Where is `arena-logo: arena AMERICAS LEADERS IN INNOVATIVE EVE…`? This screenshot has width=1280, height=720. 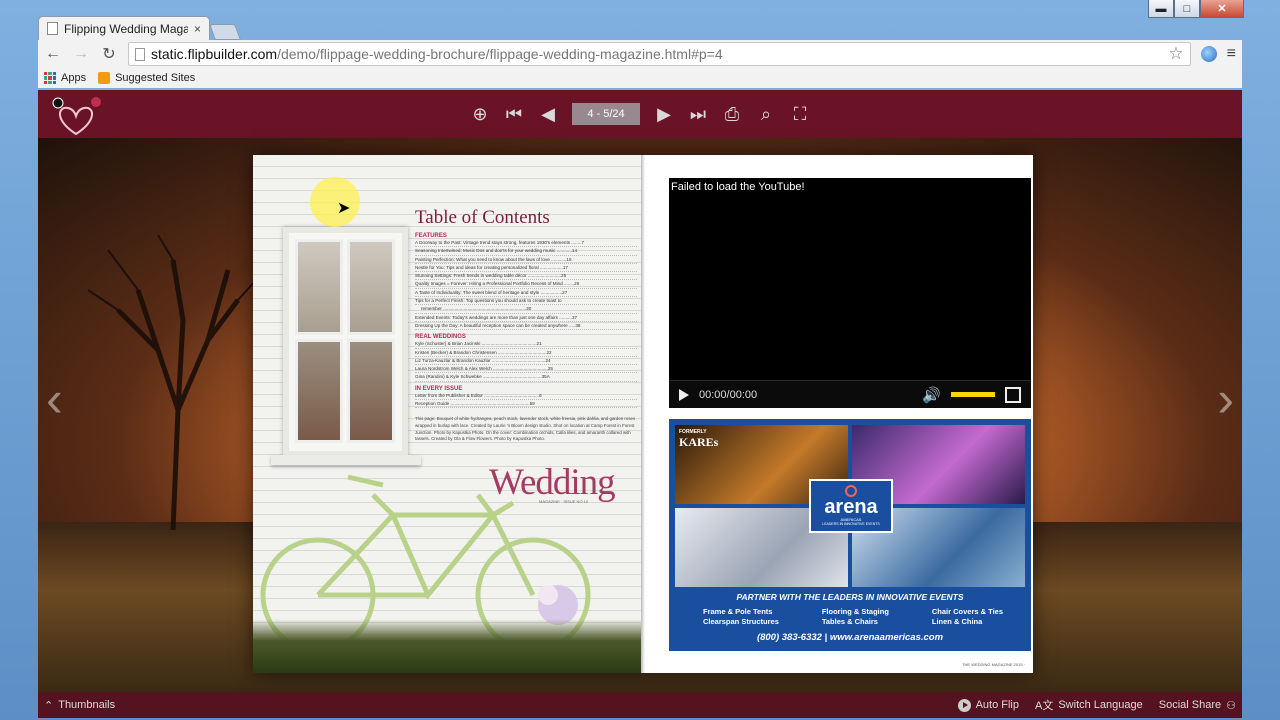 arena-logo: arena AMERICAS LEADERS IN INNOVATIVE EVE… is located at coordinates (851, 506).